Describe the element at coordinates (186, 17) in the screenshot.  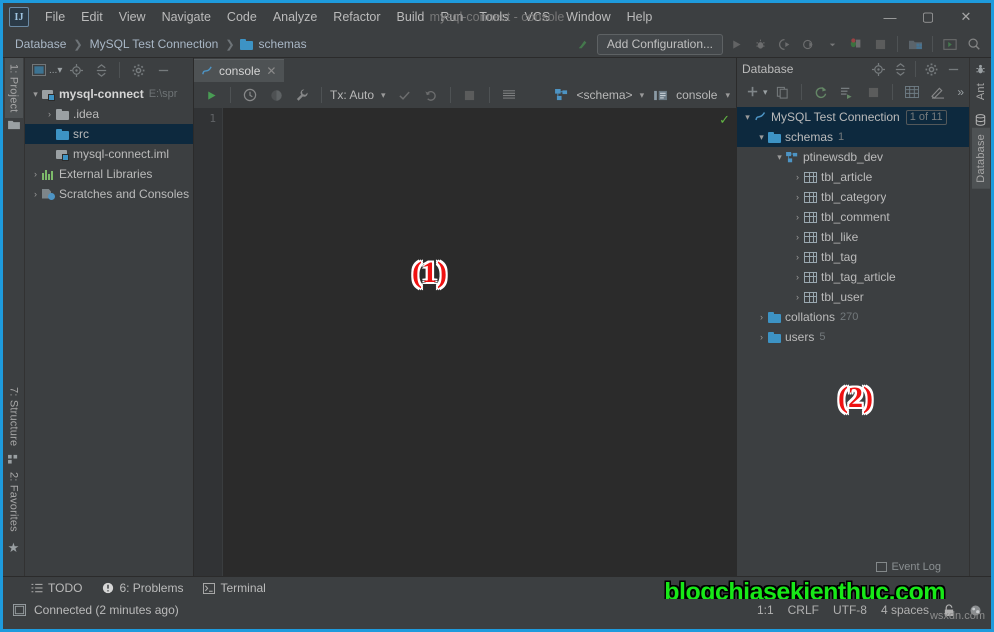
I see `menu-item-navigate: Navigate` at that location.